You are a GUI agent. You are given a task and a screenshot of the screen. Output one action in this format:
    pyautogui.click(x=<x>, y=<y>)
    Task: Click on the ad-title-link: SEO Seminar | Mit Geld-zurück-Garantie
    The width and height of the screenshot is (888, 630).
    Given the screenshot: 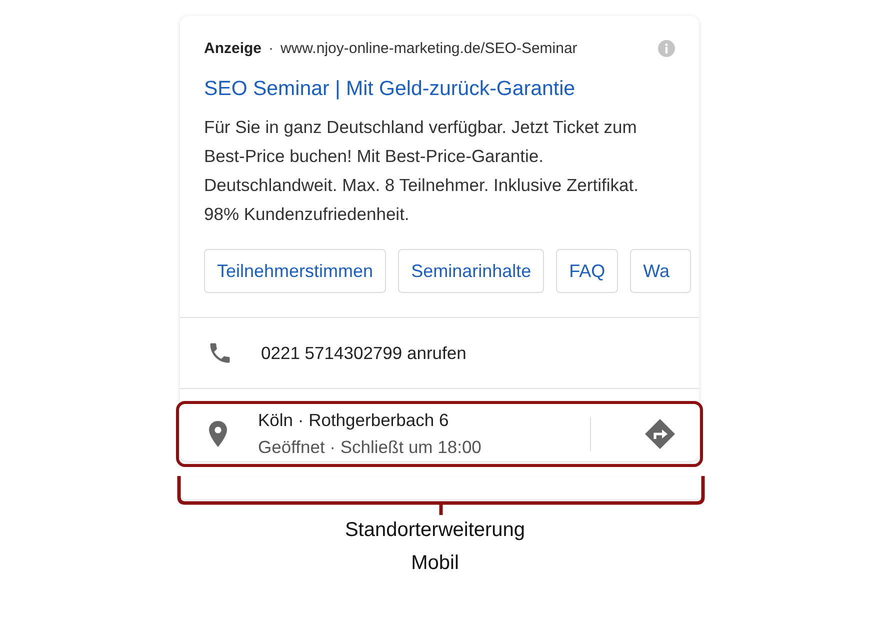 What is the action you would take?
    pyautogui.click(x=439, y=79)
    